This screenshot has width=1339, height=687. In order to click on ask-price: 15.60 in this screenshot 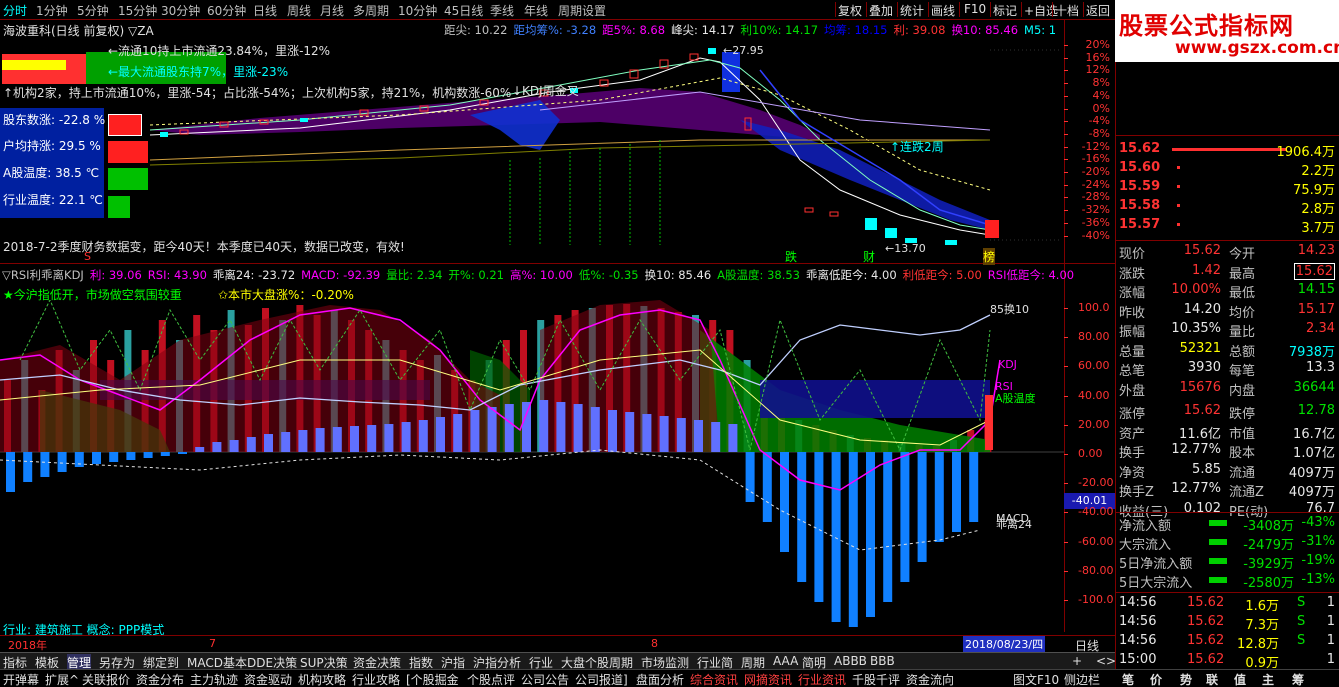, I will do `click(1140, 167)`.